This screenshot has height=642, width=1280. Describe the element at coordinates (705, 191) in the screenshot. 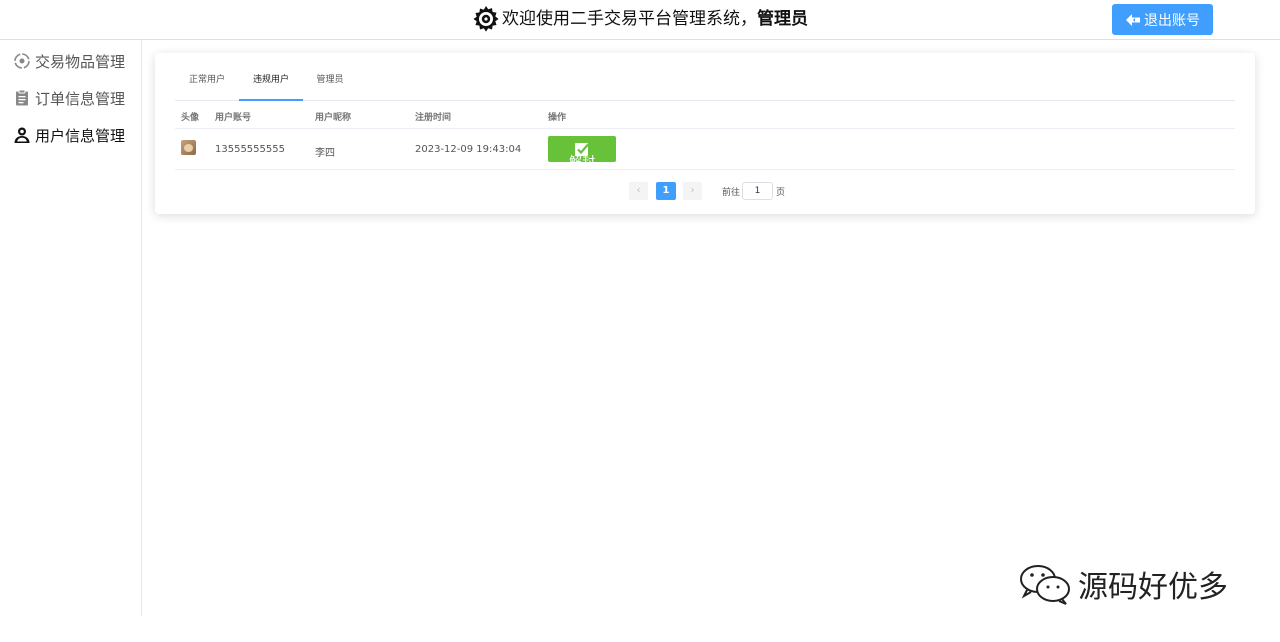

I see `pagination: ‹ 1 › 前往 页` at that location.